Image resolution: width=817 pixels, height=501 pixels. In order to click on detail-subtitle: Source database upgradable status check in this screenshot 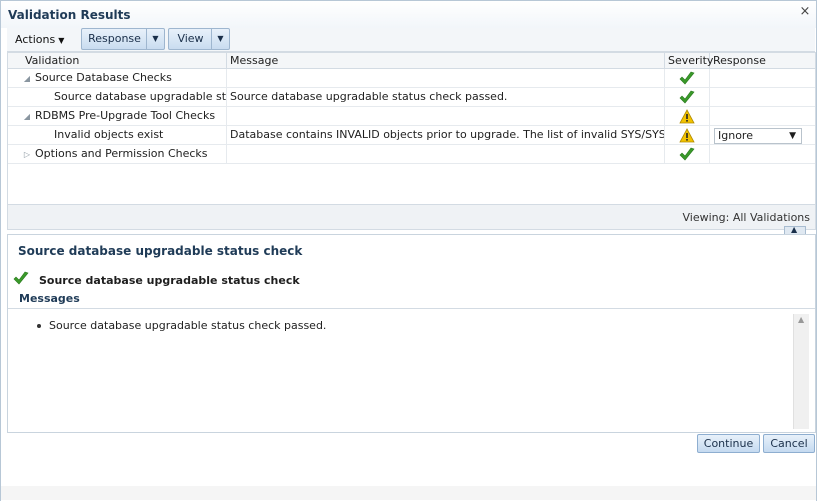, I will do `click(169, 280)`.